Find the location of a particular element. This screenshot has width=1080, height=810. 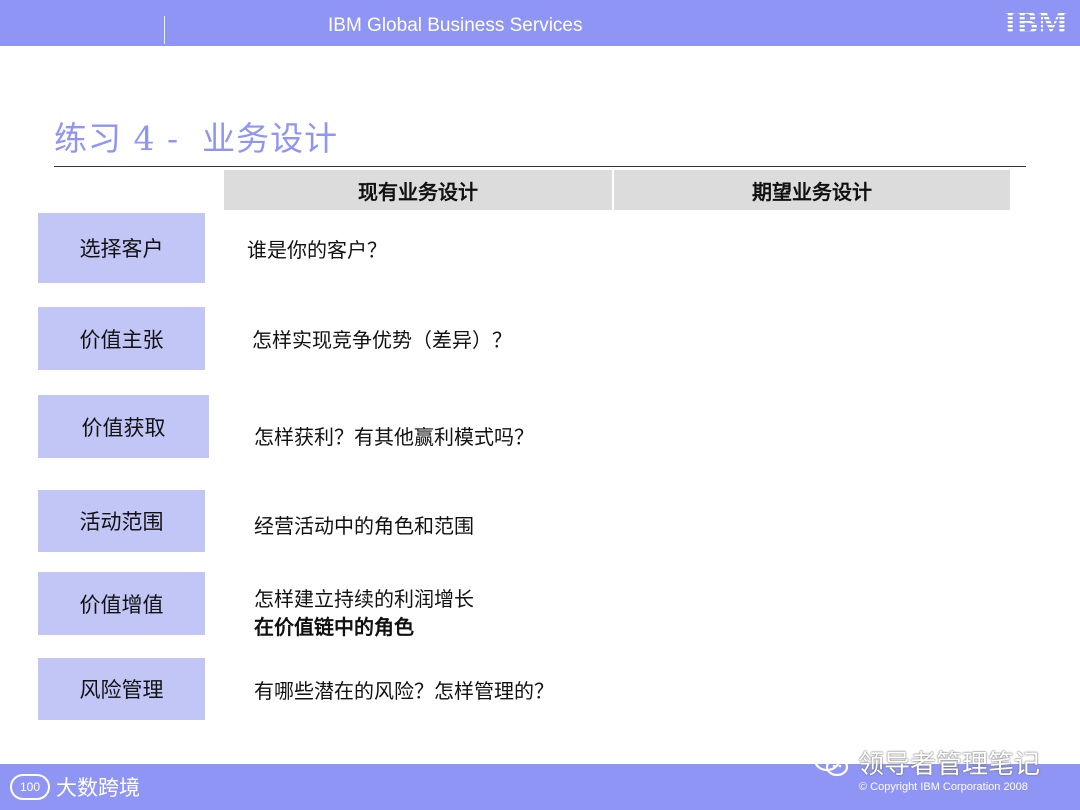

row-text-value-add-line2: 在价值链中的角色 is located at coordinates (334, 627).